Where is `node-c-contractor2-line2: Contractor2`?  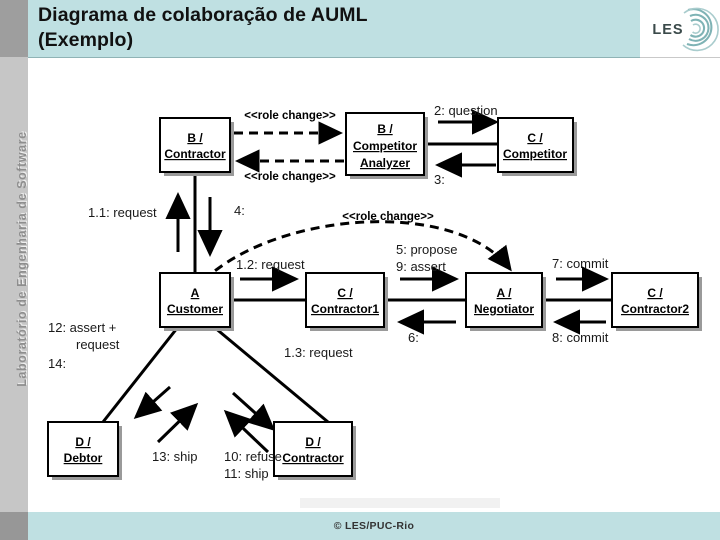 node-c-contractor2-line2: Contractor2 is located at coordinates (655, 309).